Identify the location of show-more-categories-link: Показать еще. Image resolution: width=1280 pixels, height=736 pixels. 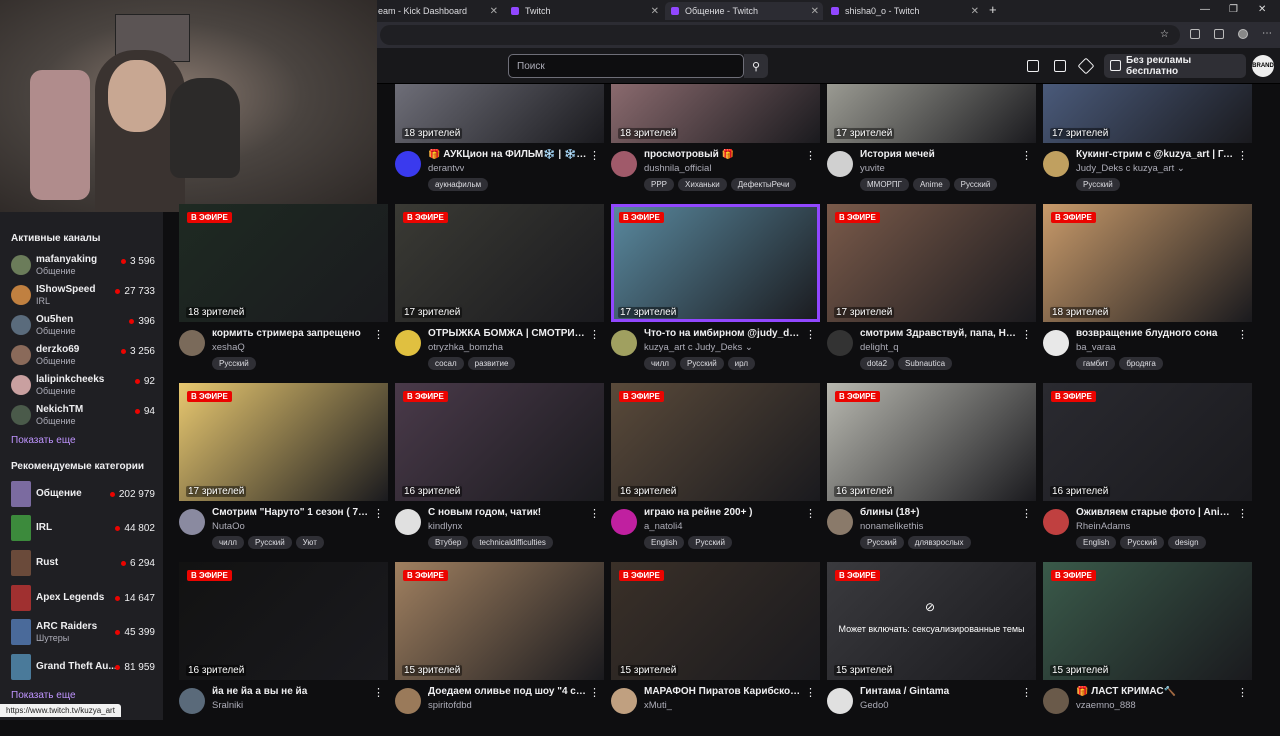
(43, 695).